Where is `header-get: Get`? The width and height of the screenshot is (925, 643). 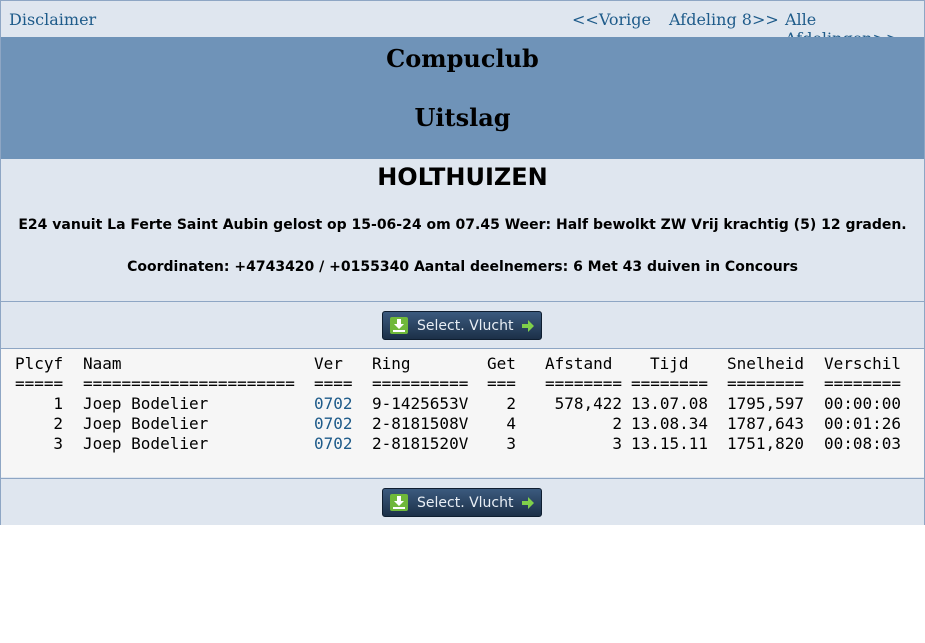
header-get: Get is located at coordinates (501, 363).